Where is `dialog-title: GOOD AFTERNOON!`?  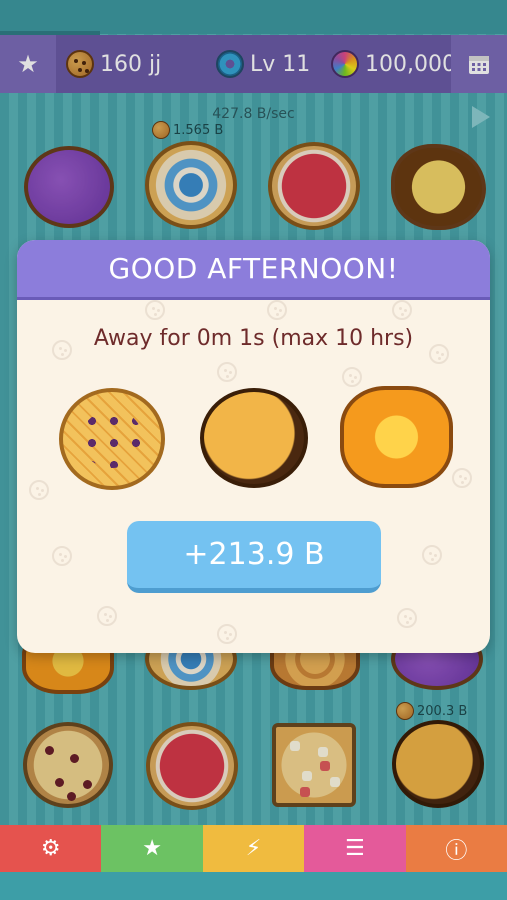 dialog-title: GOOD AFTERNOON! is located at coordinates (253, 268).